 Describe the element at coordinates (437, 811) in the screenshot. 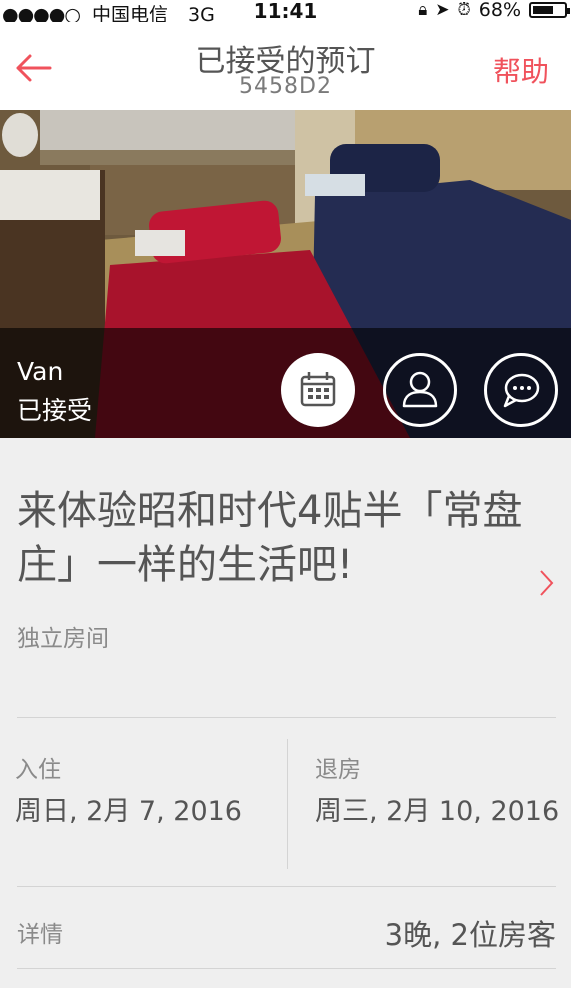

I see `checkout-date: 周三, 2月 10, 2016` at that location.